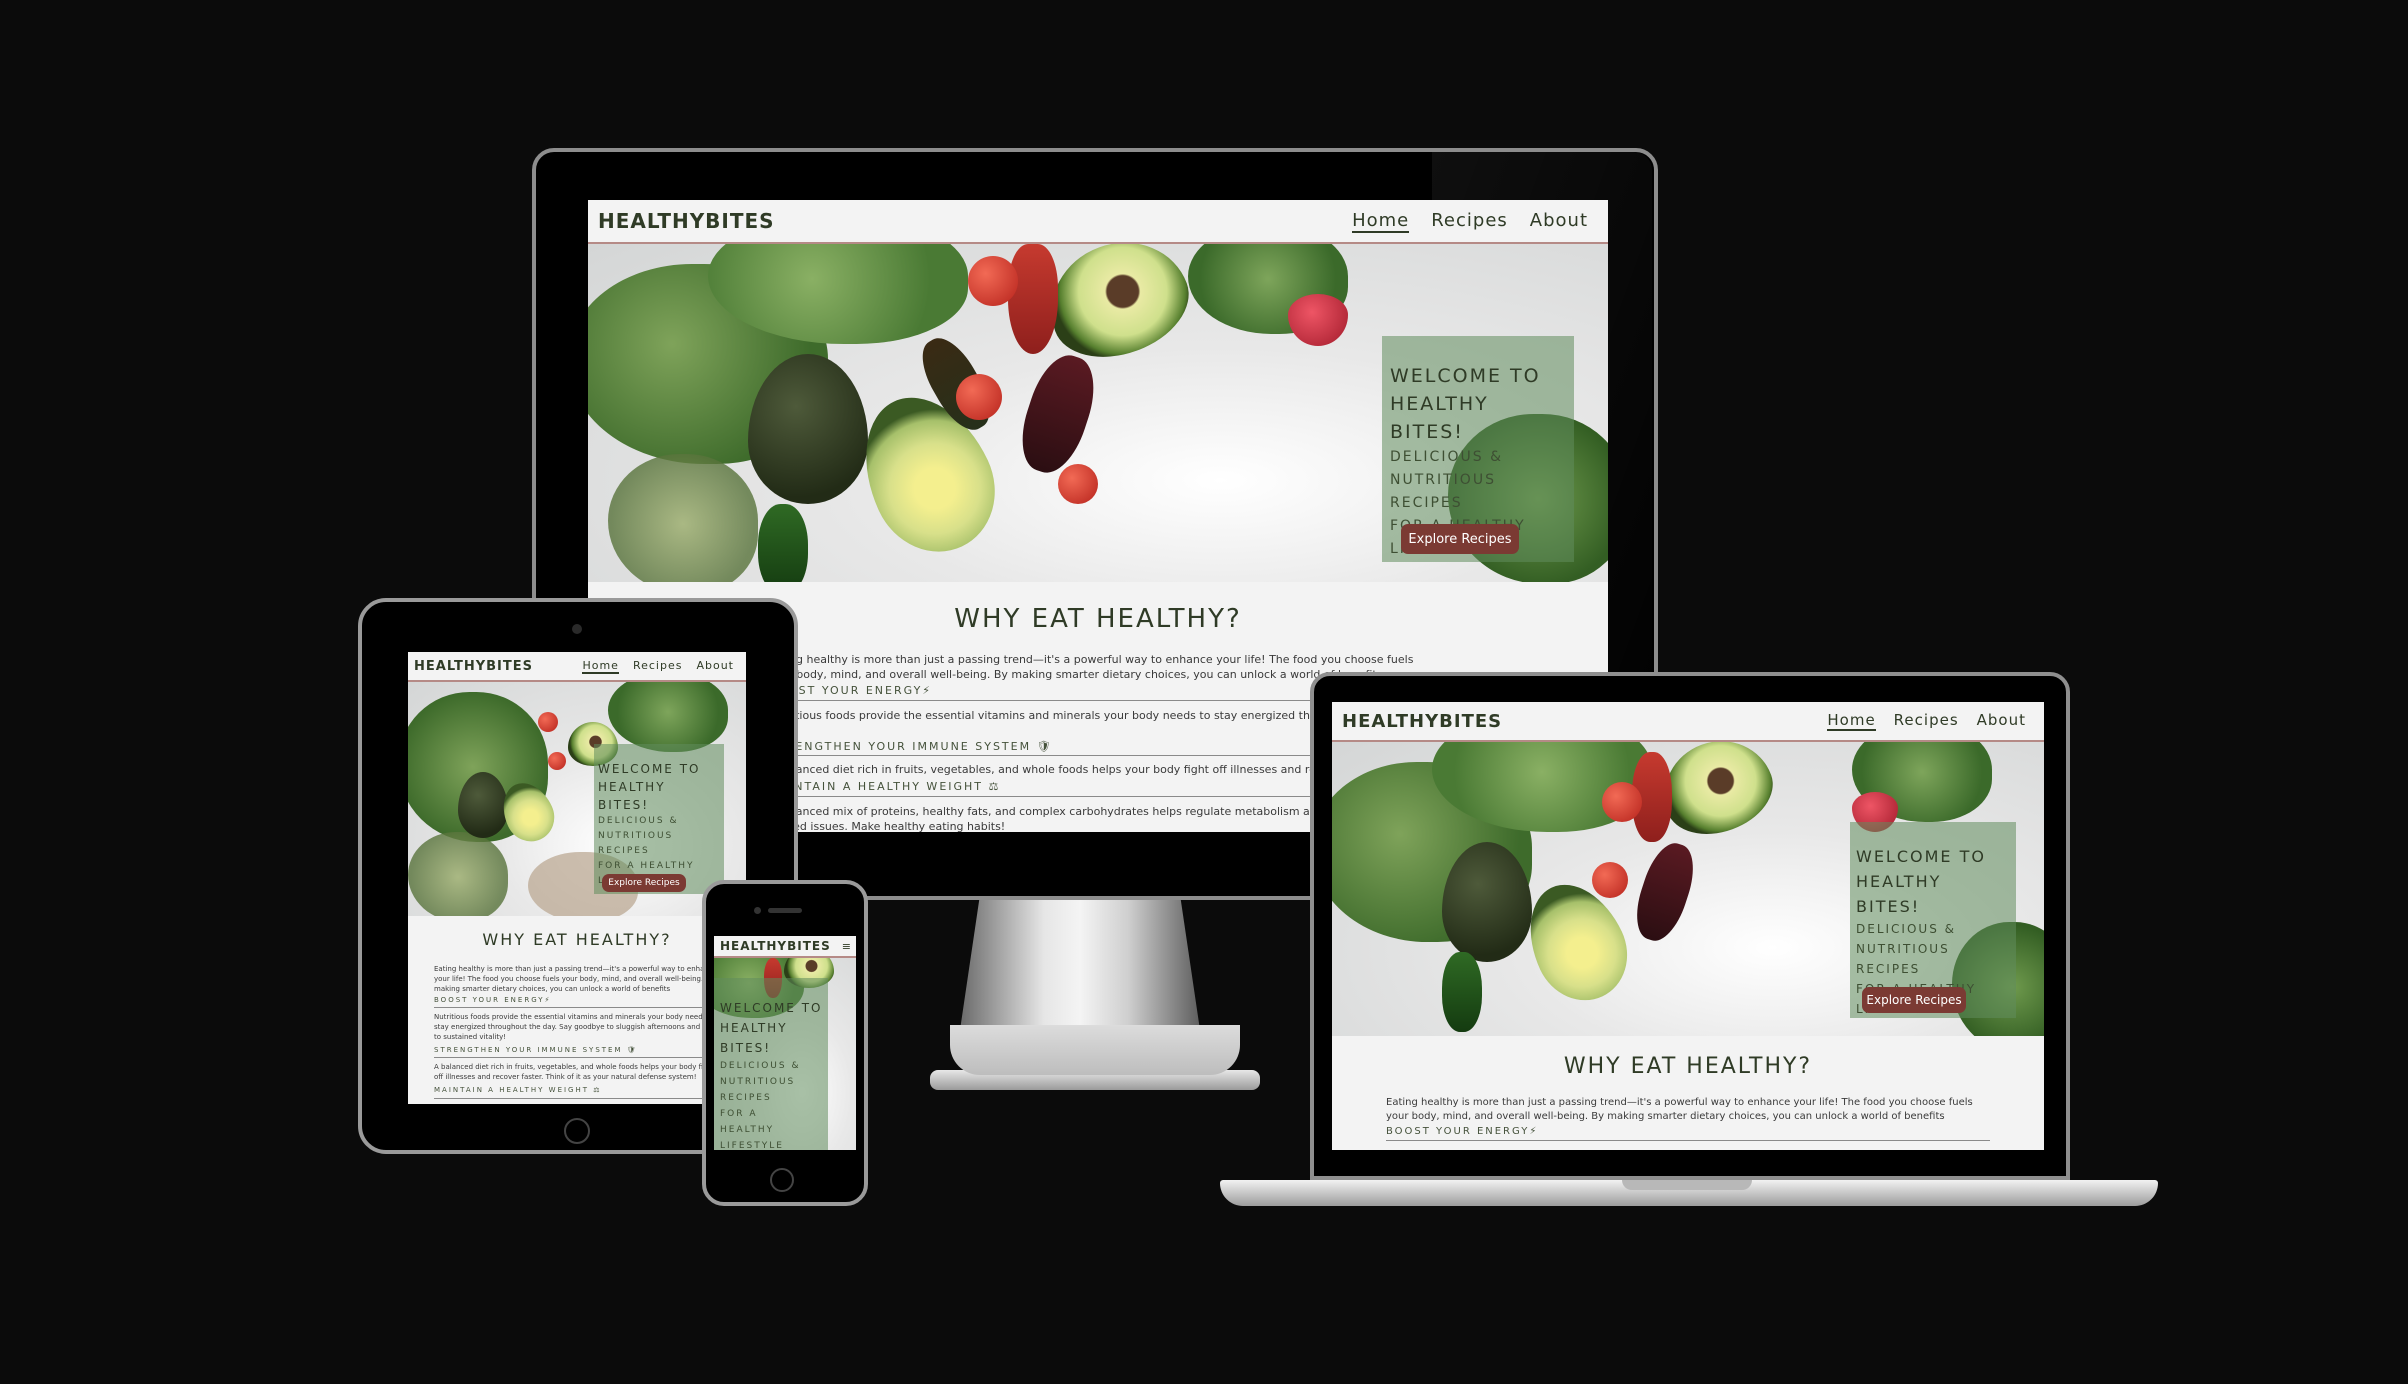 This screenshot has height=1384, width=2408. Describe the element at coordinates (1118, 309) in the screenshot. I see `avocado-half-pit` at that location.